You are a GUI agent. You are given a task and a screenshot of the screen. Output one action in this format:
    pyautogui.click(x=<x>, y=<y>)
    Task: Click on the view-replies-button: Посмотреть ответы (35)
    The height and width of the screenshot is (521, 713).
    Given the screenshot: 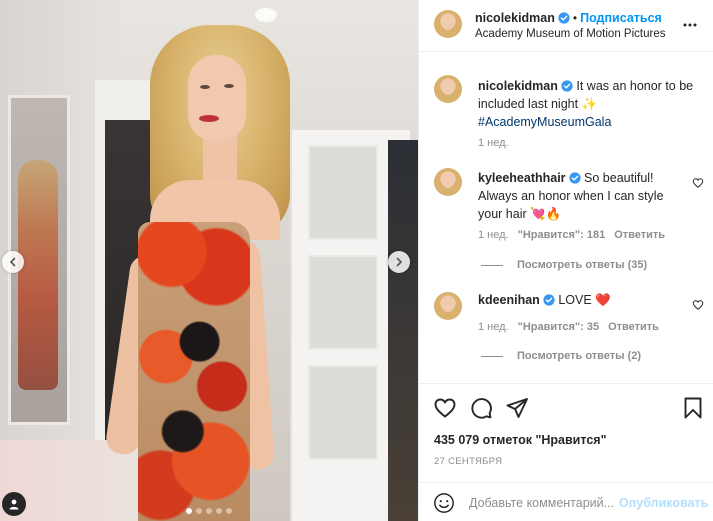 What is the action you would take?
    pyautogui.click(x=564, y=265)
    